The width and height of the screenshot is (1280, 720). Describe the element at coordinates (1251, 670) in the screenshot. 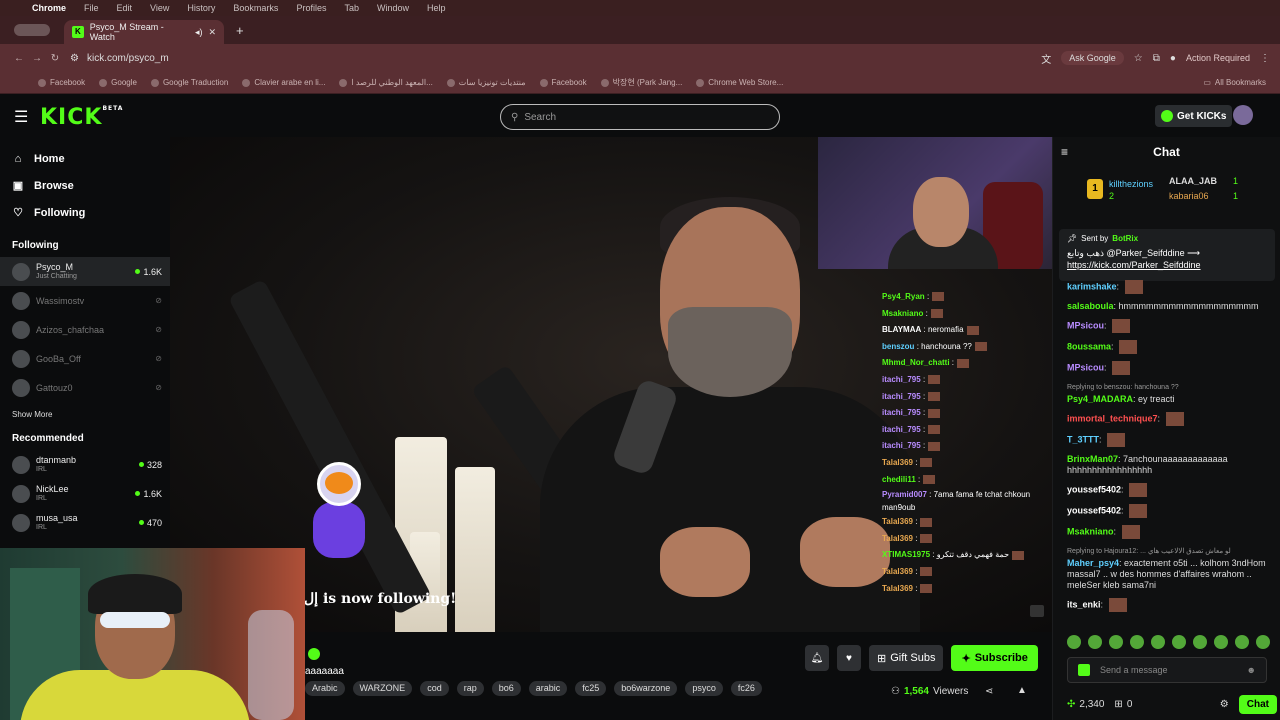

I see `emoji-icon: ☻` at that location.